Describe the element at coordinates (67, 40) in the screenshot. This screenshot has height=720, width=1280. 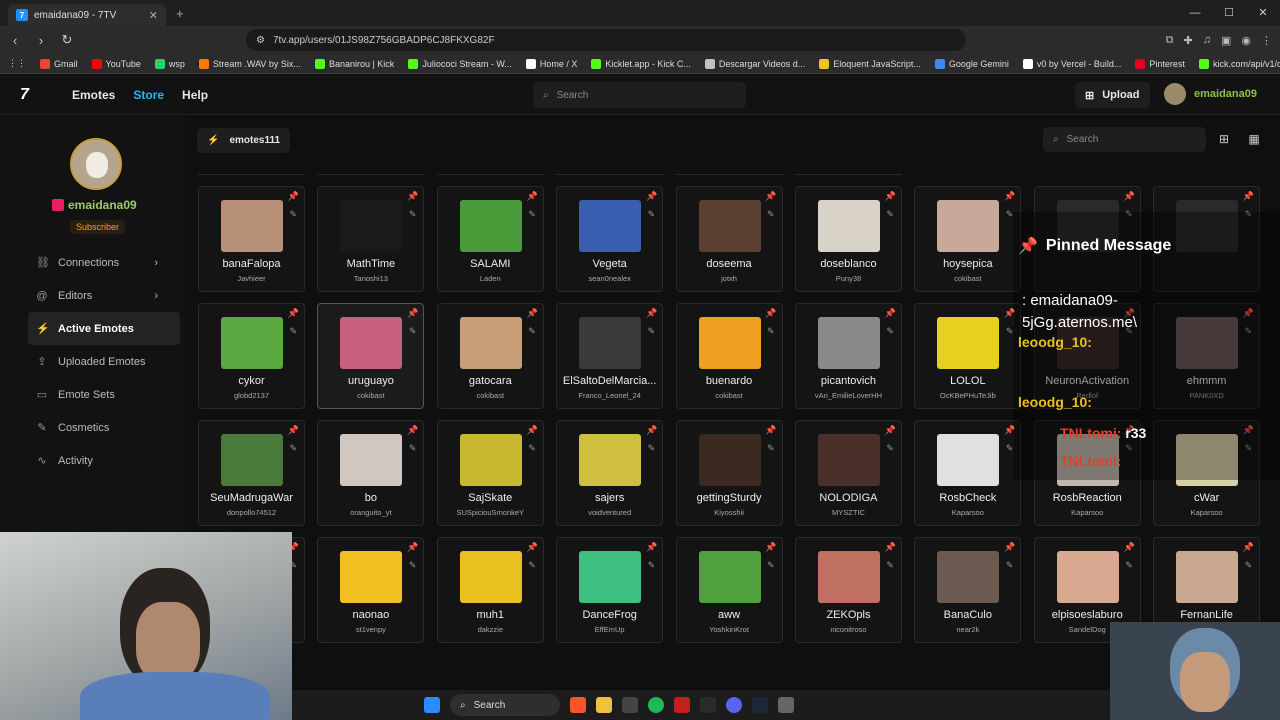
I see `reload-icon: ↻` at that location.